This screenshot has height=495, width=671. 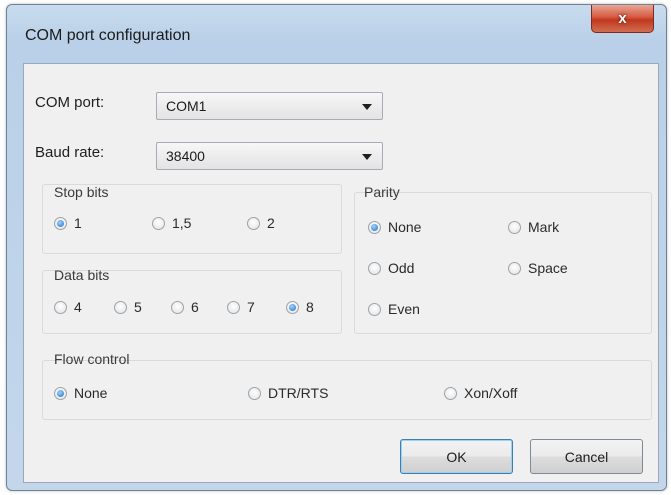 I want to click on stop-bits-option-label: 1,5, so click(x=182, y=223).